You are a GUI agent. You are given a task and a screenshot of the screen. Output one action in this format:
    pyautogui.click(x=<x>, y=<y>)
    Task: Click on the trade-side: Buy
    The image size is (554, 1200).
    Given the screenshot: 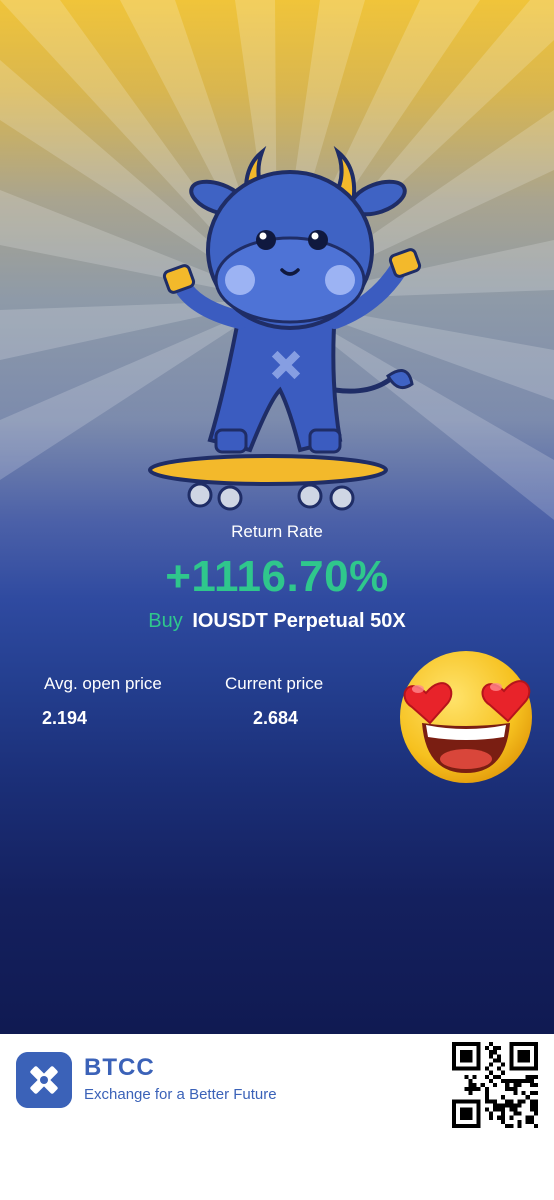 What is the action you would take?
    pyautogui.click(x=165, y=621)
    